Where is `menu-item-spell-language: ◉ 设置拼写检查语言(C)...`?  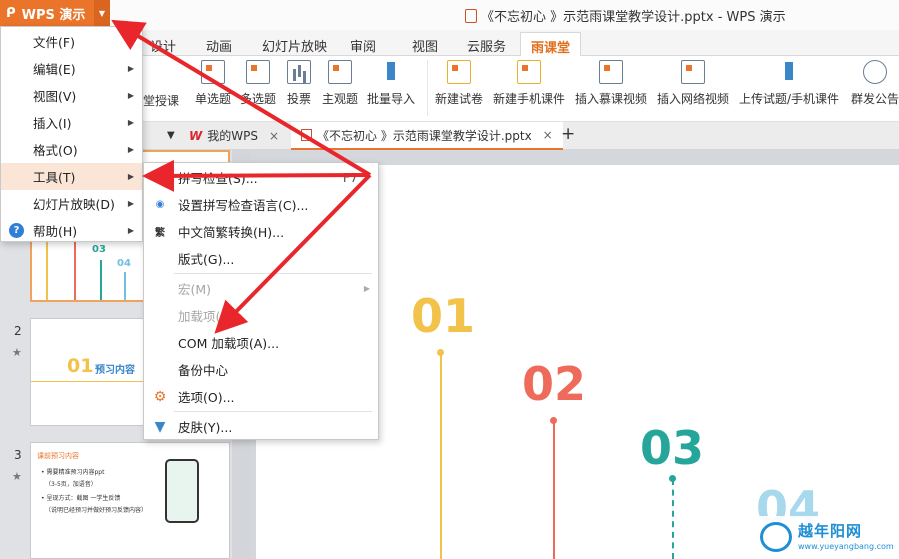 menu-item-spell-language: ◉ 设置拼写检查语言(C)... is located at coordinates (261, 204).